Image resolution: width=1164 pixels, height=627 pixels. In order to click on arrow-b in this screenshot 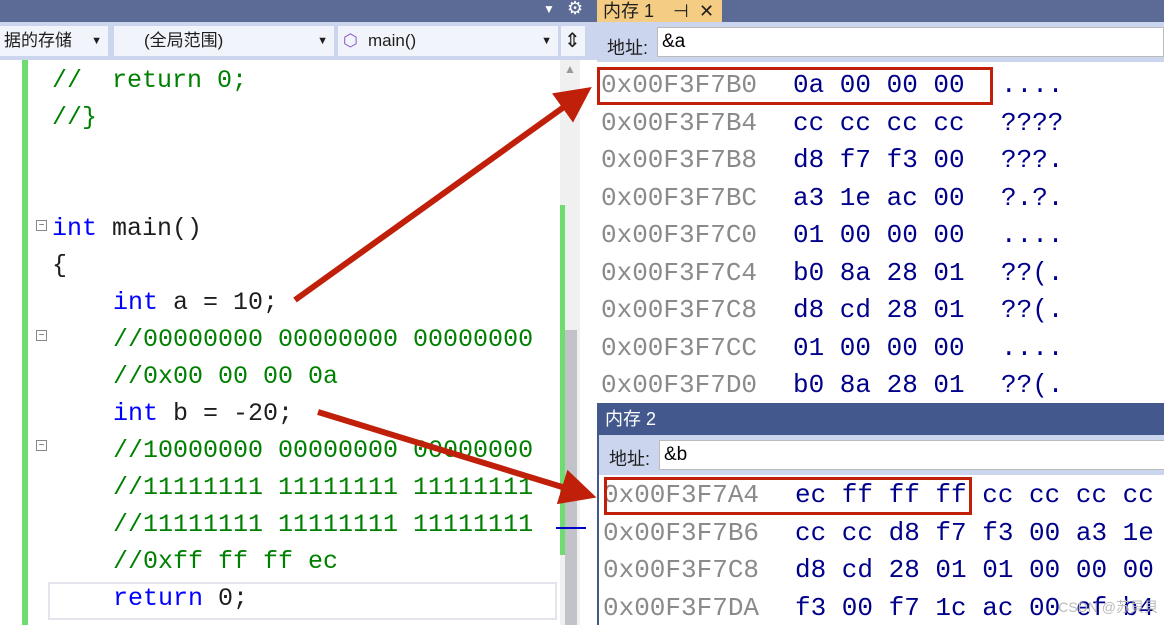, I will do `click(457, 457)`.